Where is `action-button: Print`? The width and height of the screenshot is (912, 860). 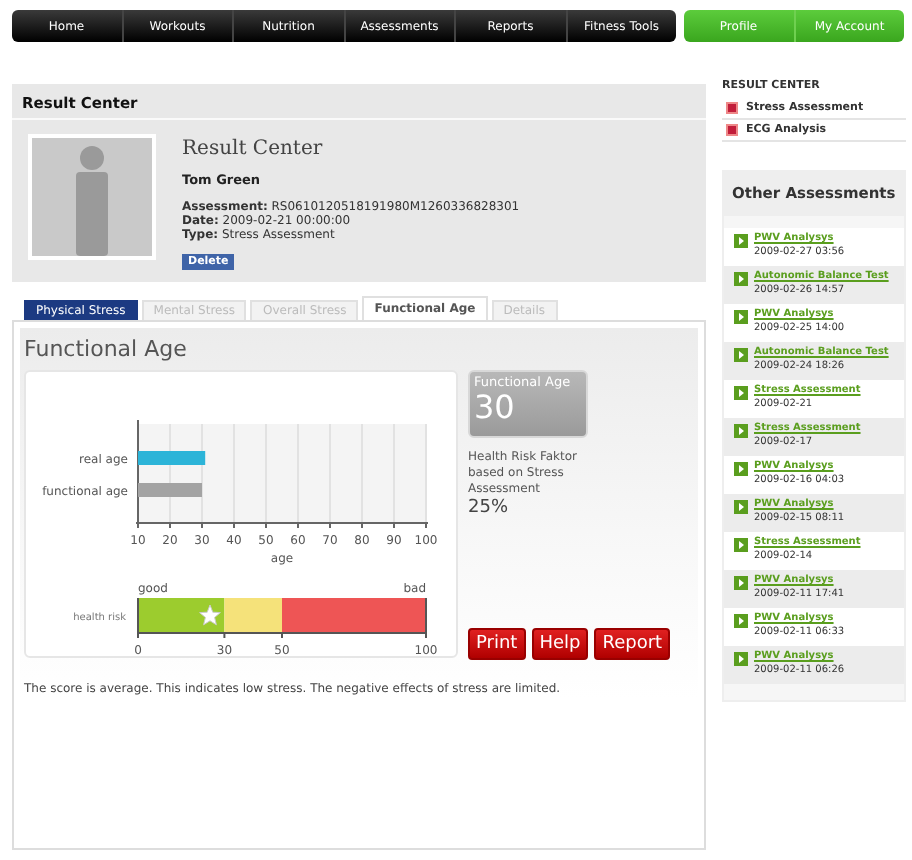
action-button: Print is located at coordinates (497, 644).